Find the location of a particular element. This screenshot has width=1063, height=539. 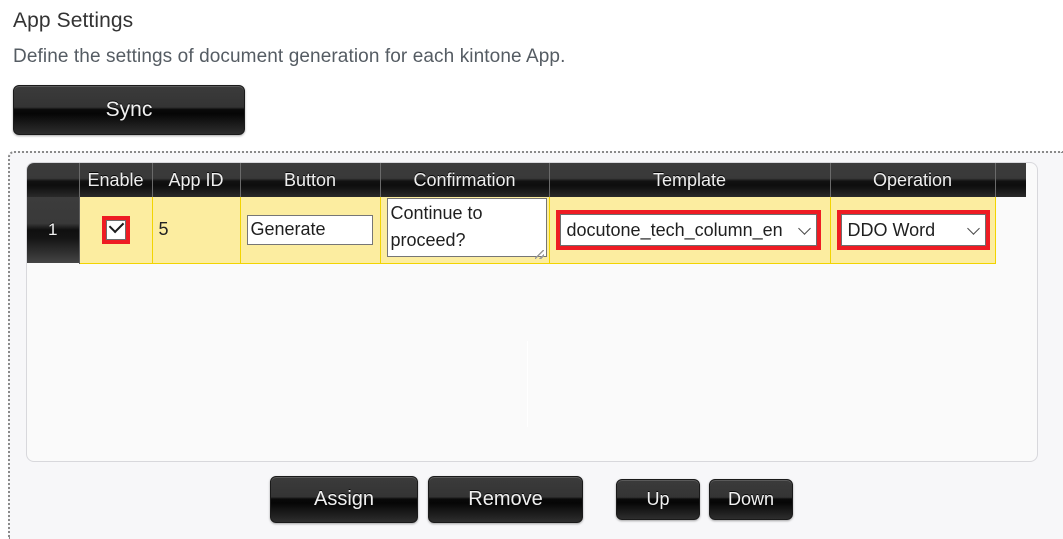

row-number-cell: 1 is located at coordinates (53, 230).